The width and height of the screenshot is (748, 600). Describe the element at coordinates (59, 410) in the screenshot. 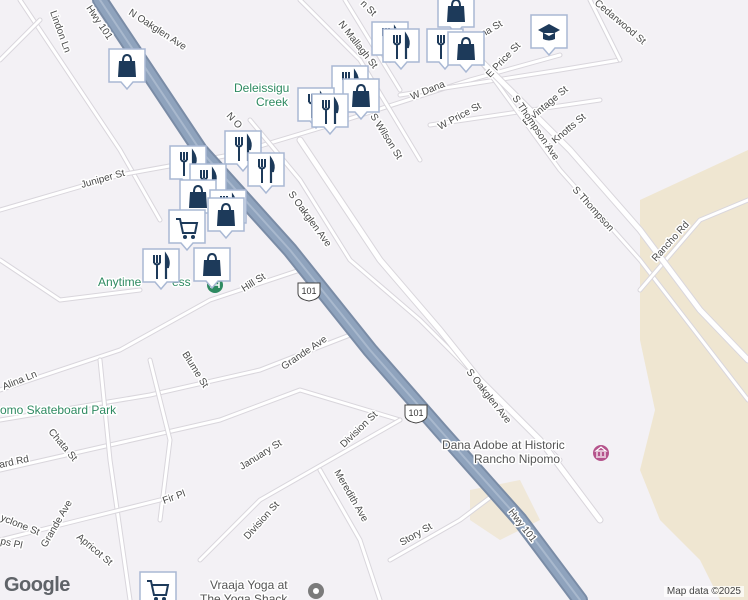

I see `place-label-skatepark: omo Skateboard Park` at that location.